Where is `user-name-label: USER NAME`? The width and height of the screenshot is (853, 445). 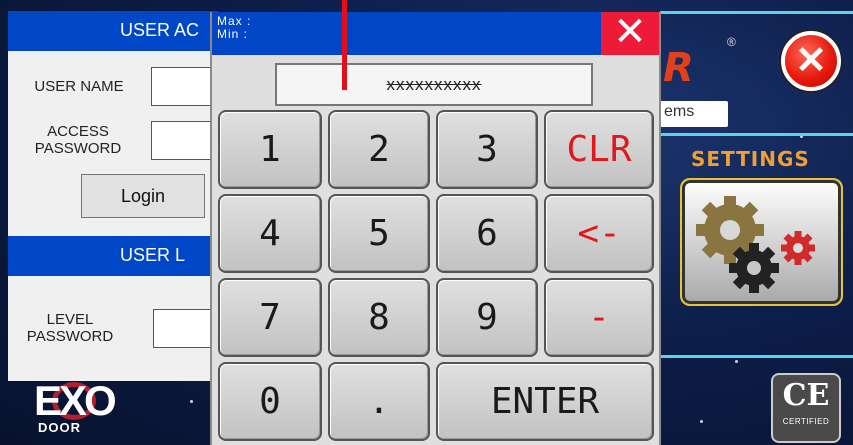
user-name-label: USER NAME is located at coordinates (79, 86).